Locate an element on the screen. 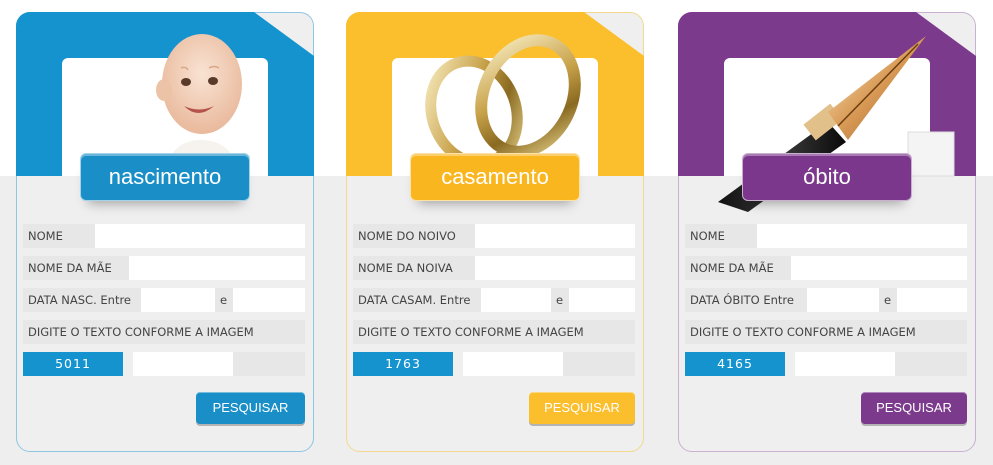 The width and height of the screenshot is (993, 465). noiva-input is located at coordinates (555, 268).